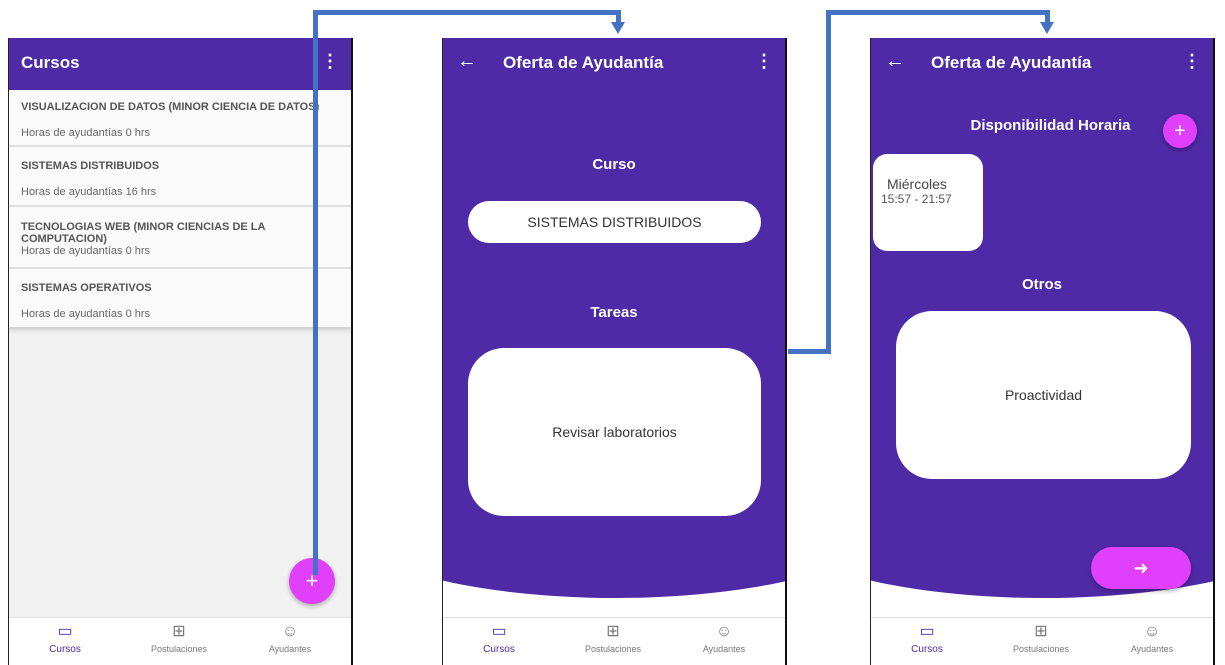 The image size is (1225, 665). Describe the element at coordinates (614, 164) in the screenshot. I see `curso-heading: Curso` at that location.